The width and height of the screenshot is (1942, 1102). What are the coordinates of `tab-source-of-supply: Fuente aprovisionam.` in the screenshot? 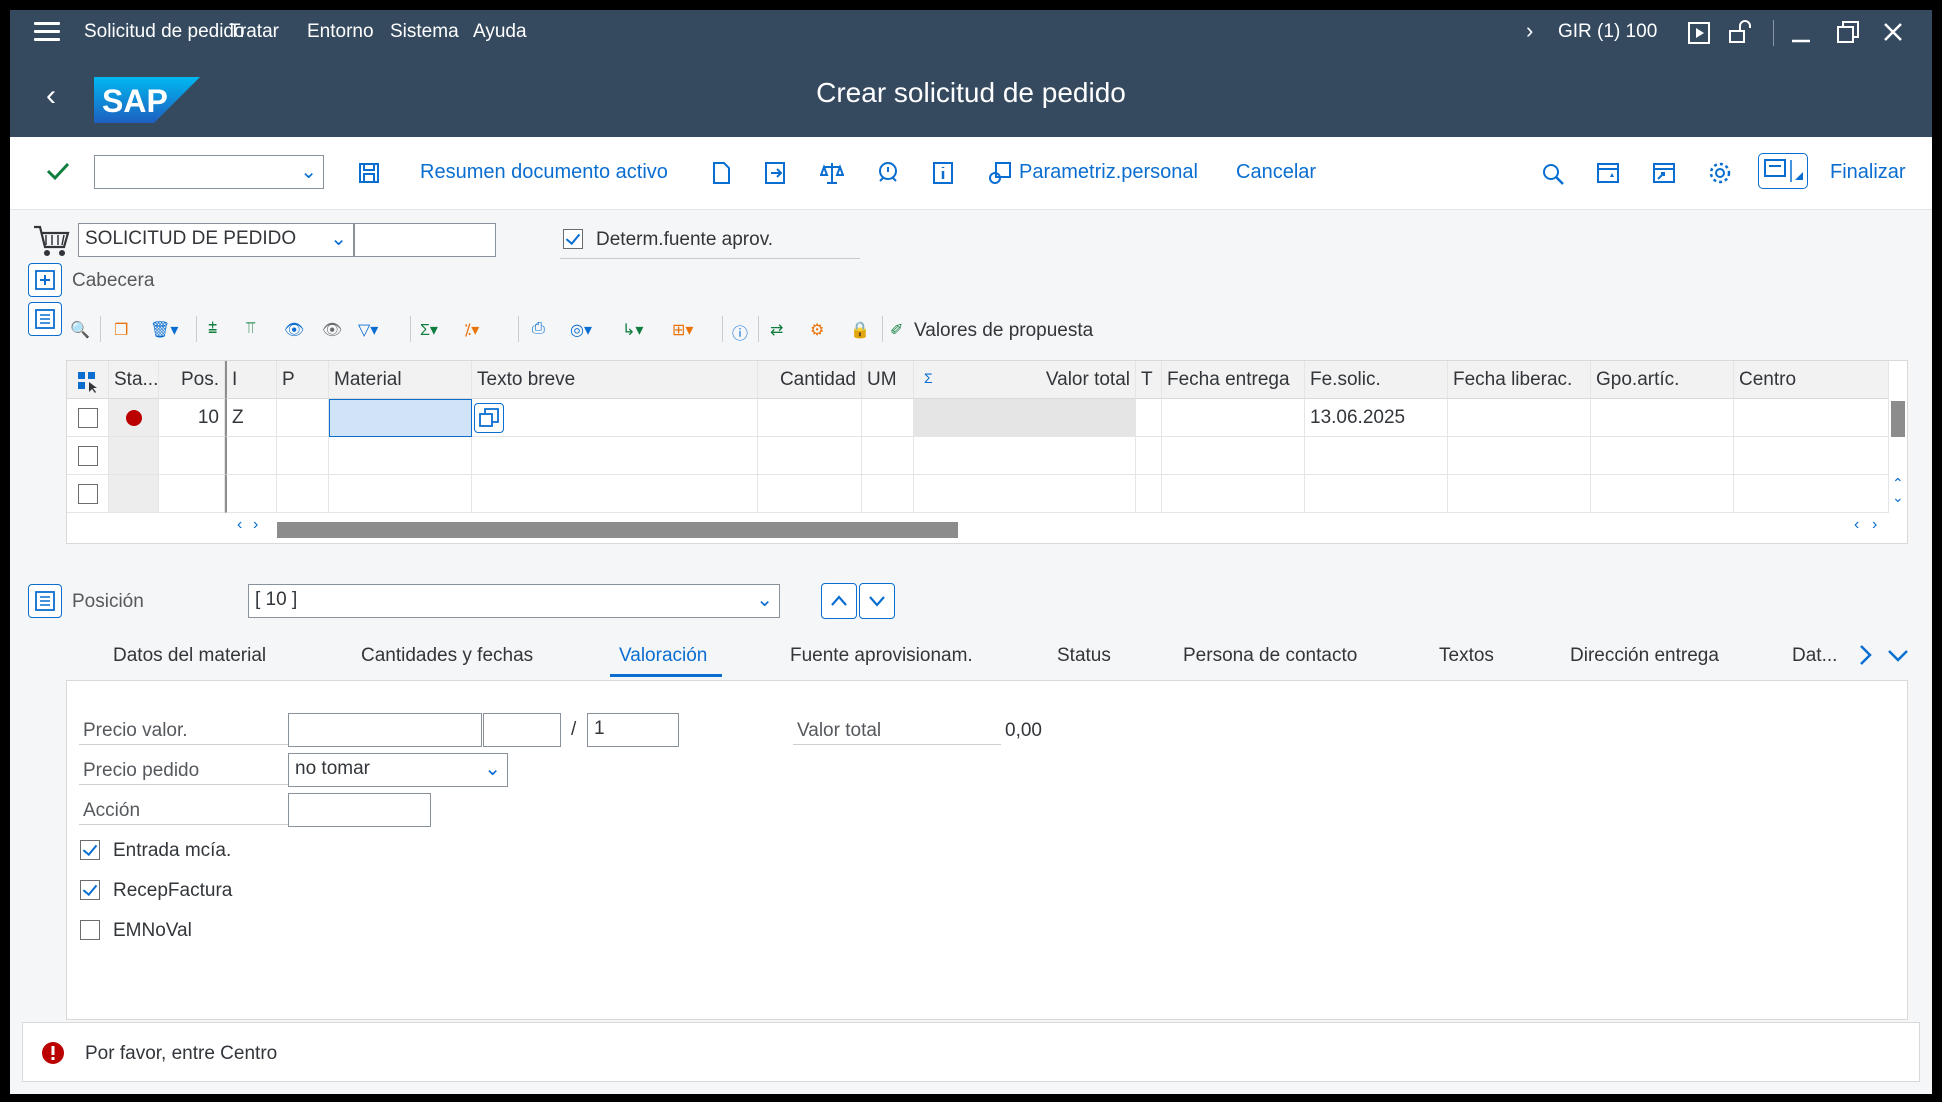 It's located at (881, 656).